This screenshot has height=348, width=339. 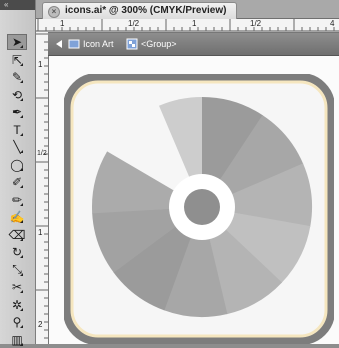 I want to click on pie-hub, so click(x=202, y=207).